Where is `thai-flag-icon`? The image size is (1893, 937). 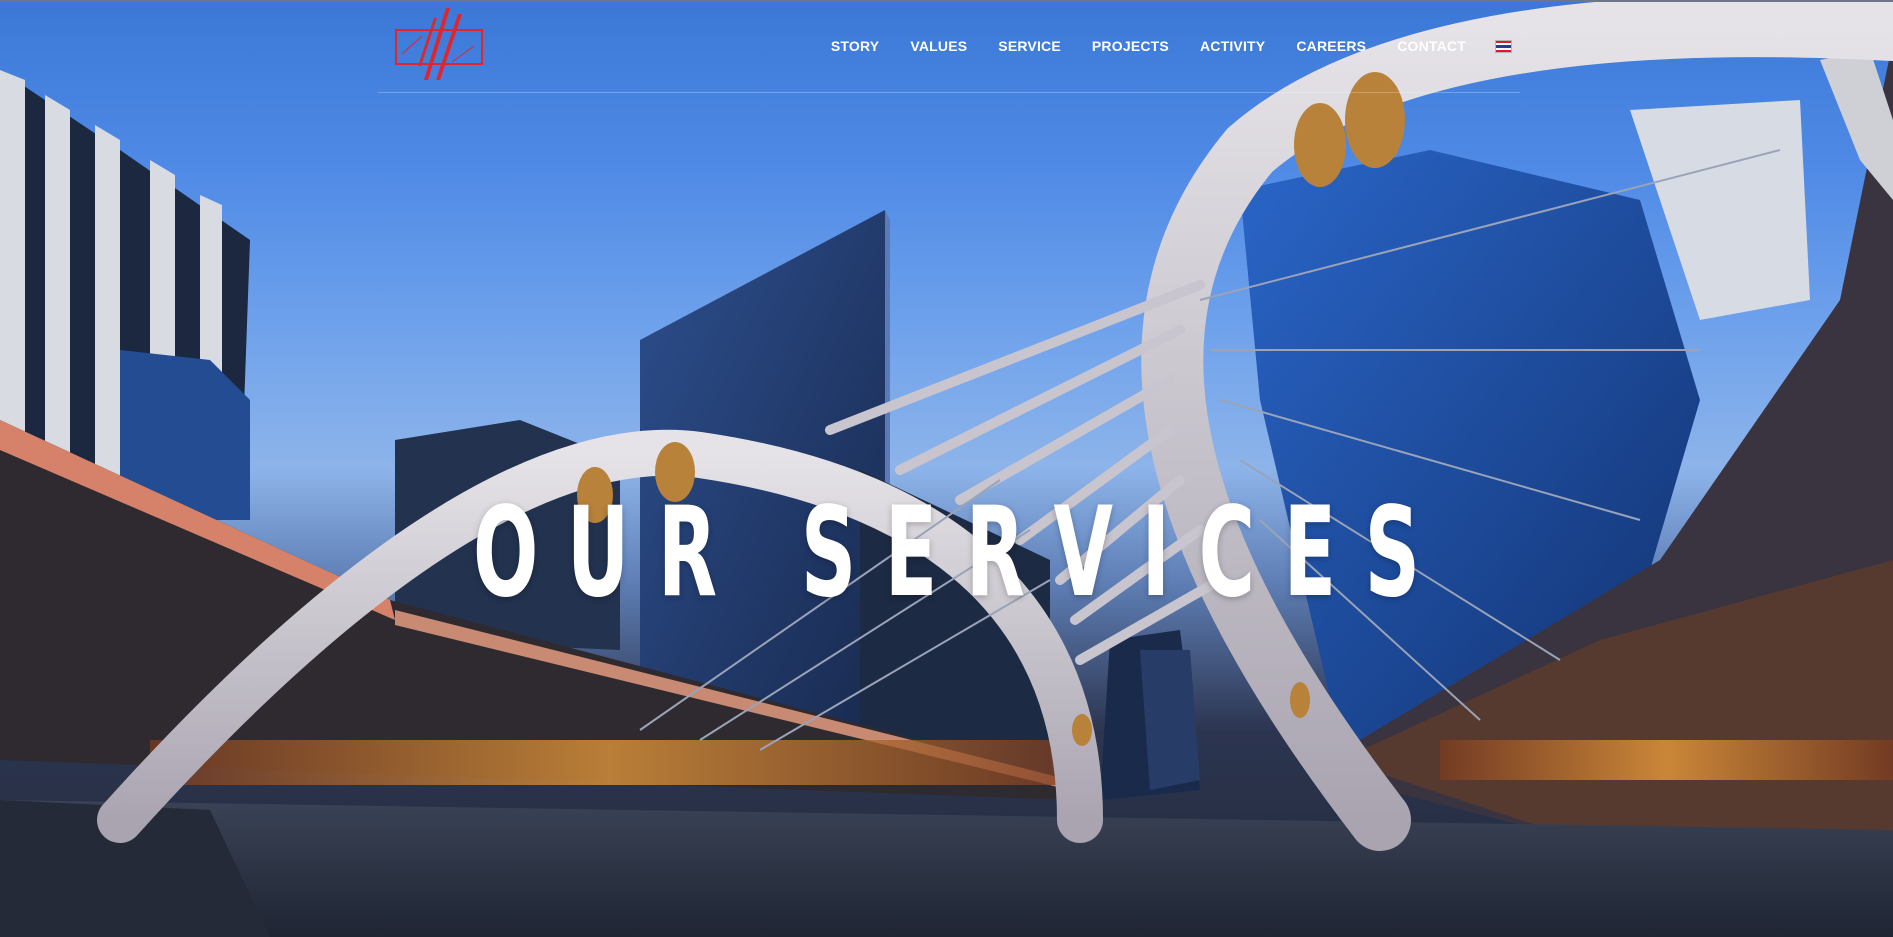 thai-flag-icon is located at coordinates (1503, 46).